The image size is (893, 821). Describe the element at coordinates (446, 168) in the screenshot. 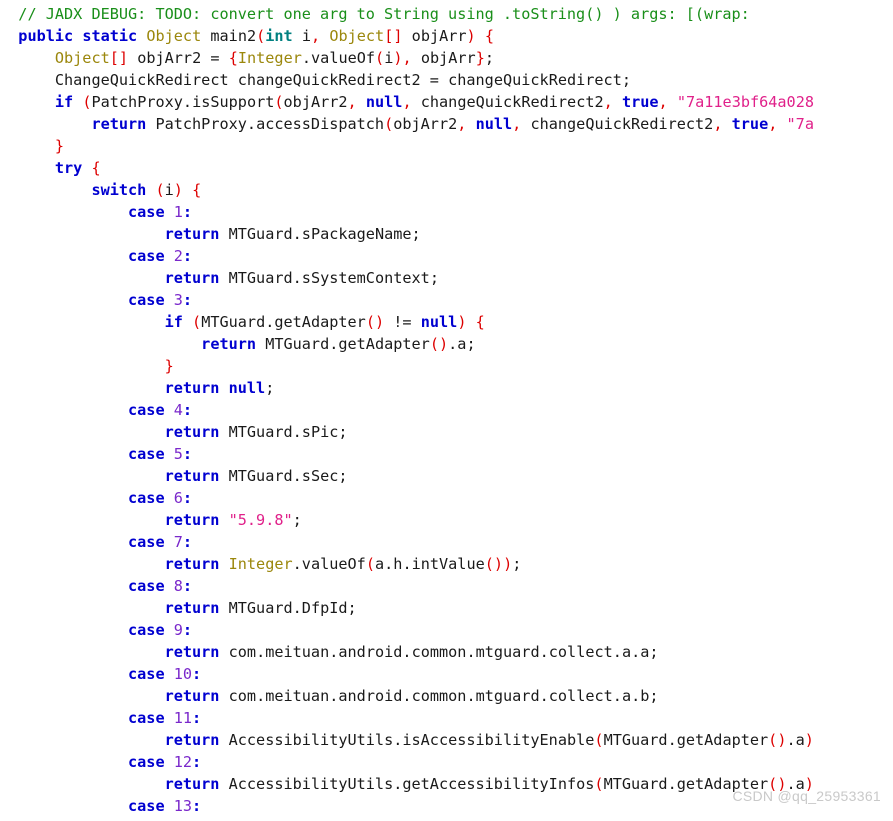

I see `code-line: try {` at that location.